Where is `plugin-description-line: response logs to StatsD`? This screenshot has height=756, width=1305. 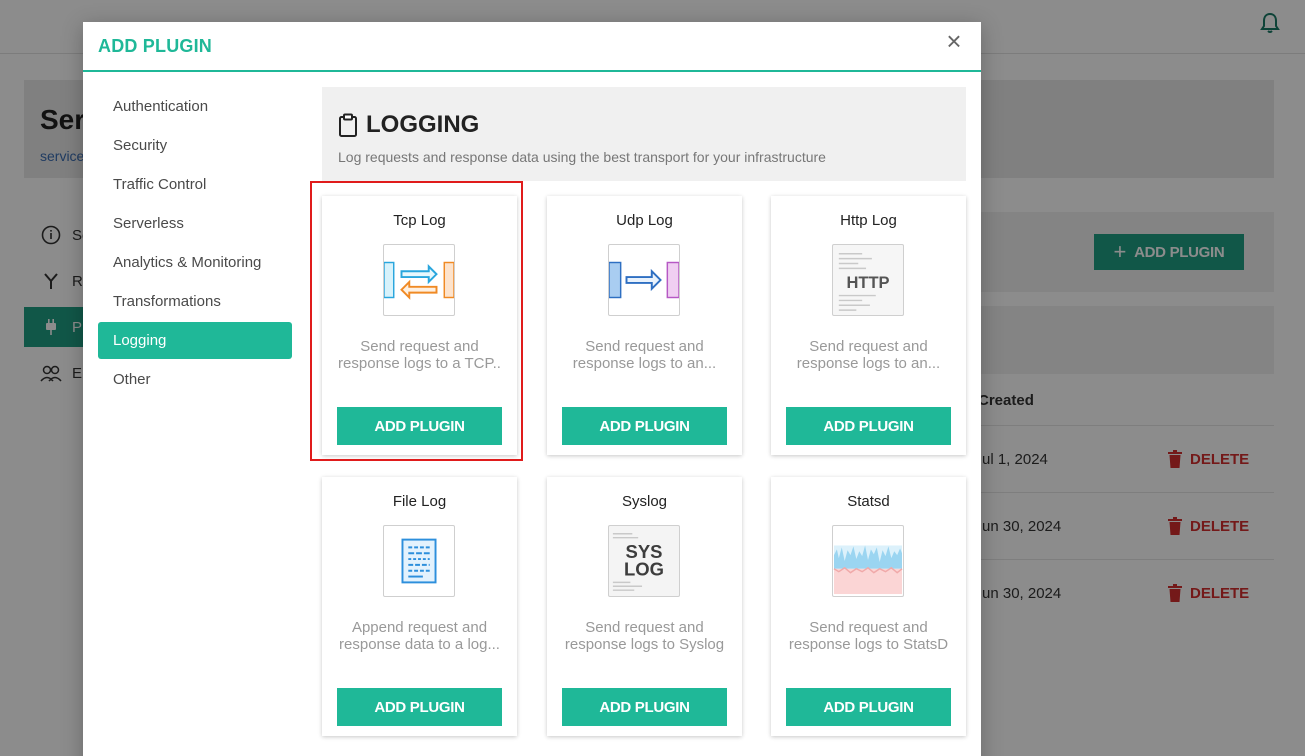 plugin-description-line: response logs to StatsD is located at coordinates (868, 644).